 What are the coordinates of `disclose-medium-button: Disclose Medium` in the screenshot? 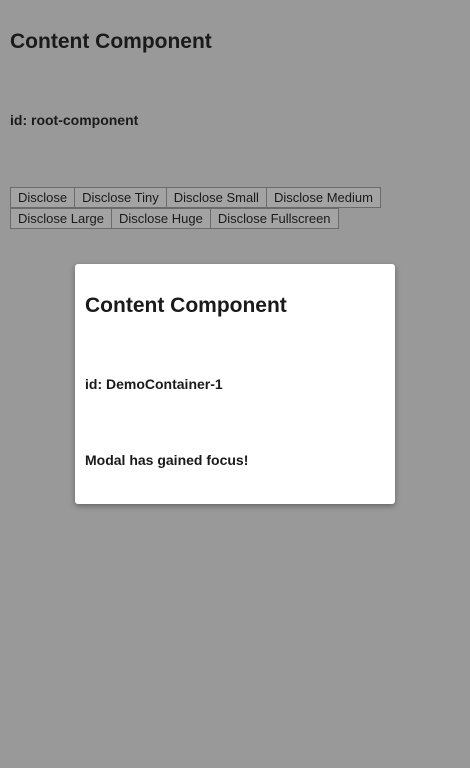 It's located at (323, 197).